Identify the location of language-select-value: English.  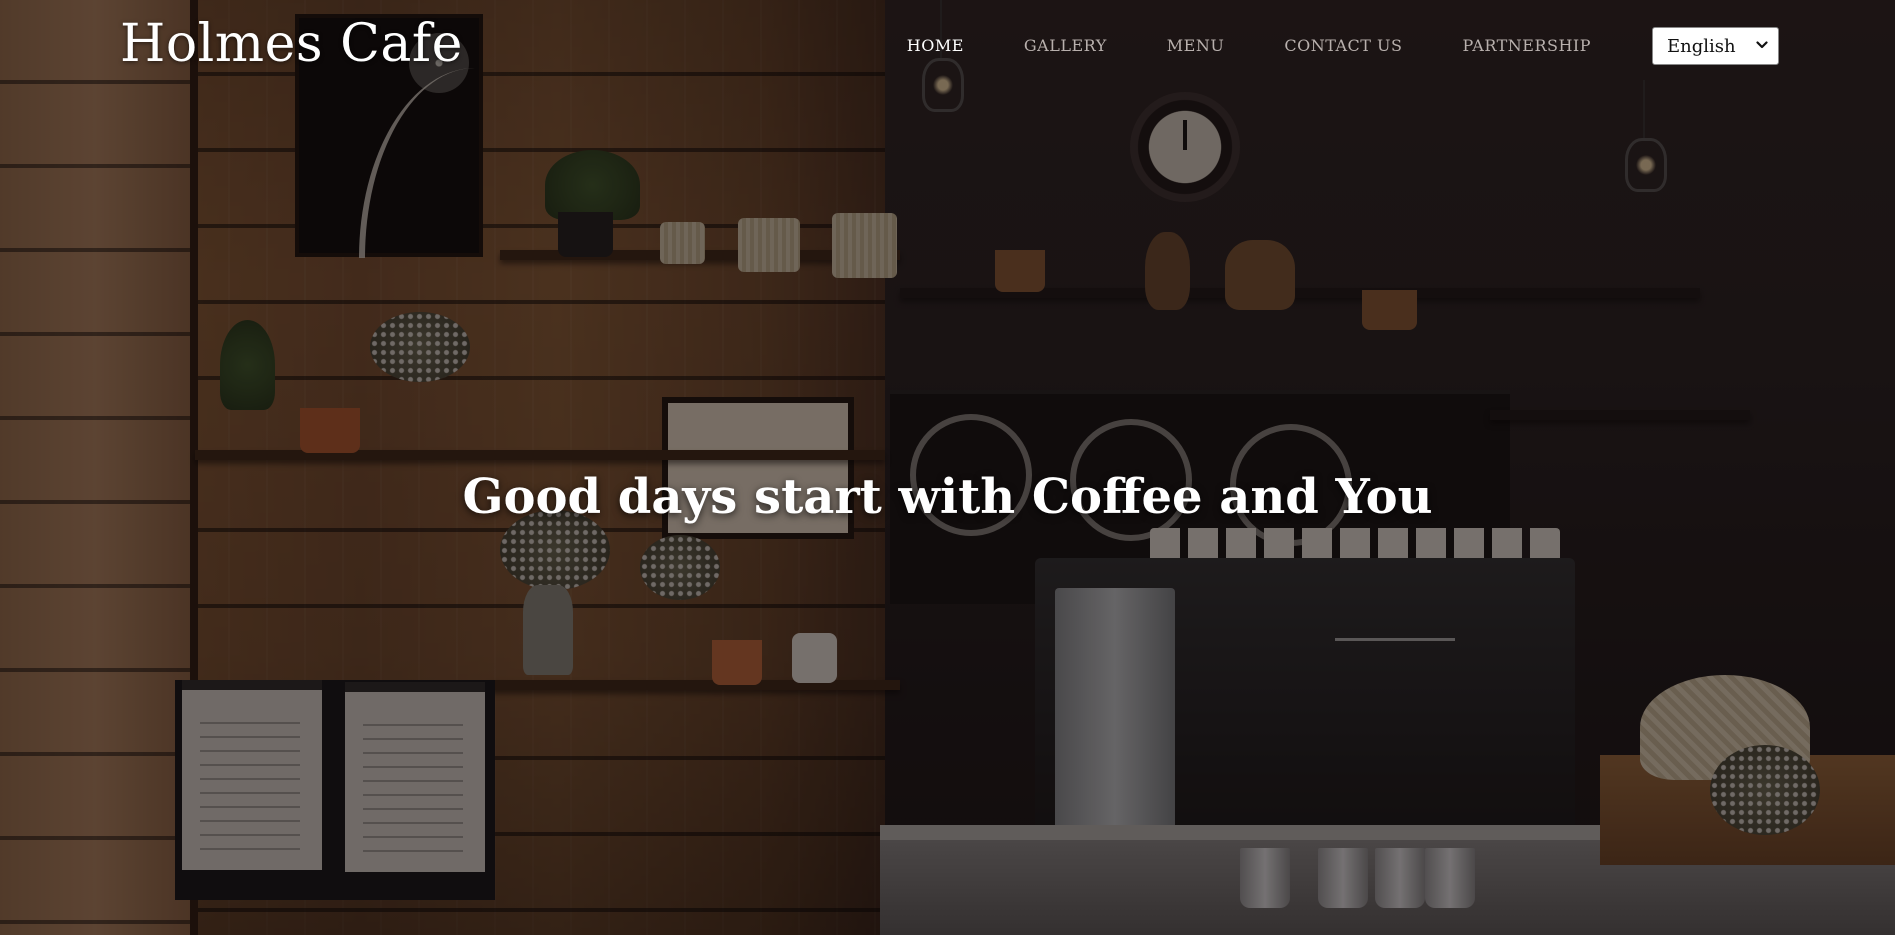
(1701, 46).